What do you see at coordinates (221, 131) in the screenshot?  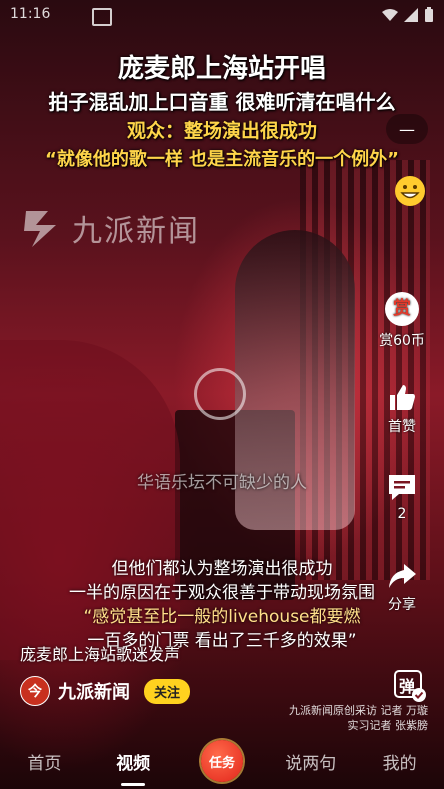 I see `headline-quote-label: 观众：整场演出很成功` at bounding box center [221, 131].